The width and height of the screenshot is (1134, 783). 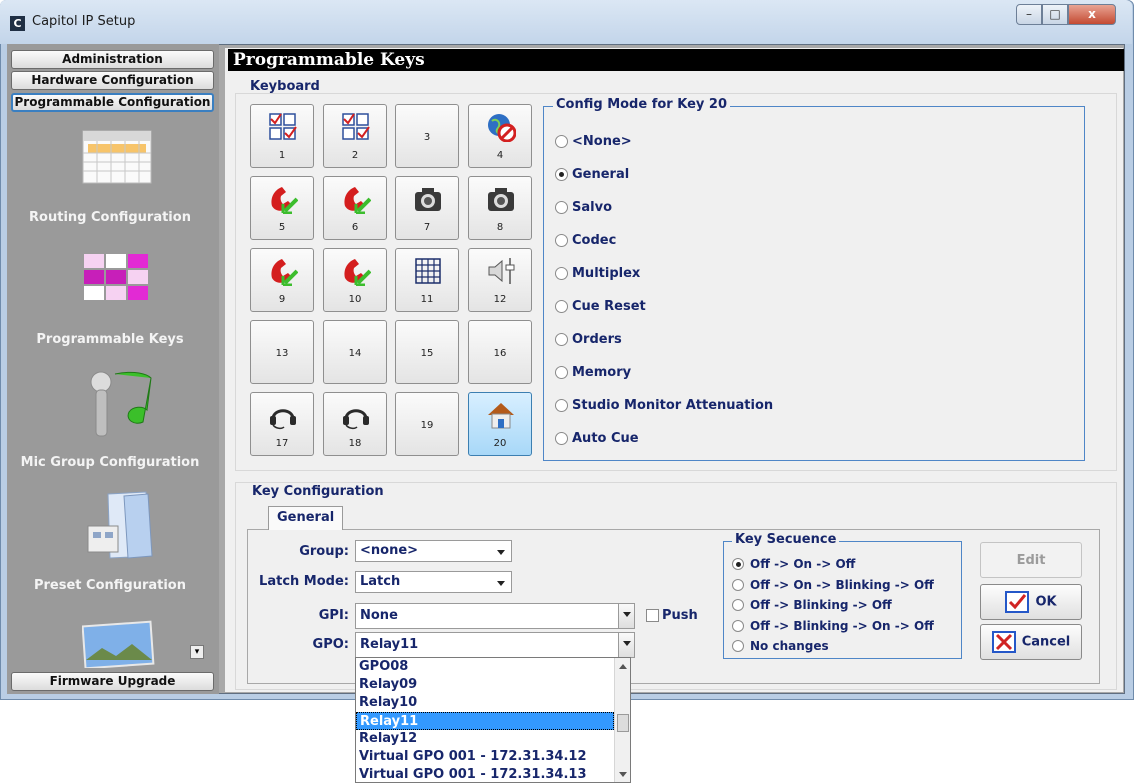 I want to click on document-folder-icon, so click(x=120, y=525).